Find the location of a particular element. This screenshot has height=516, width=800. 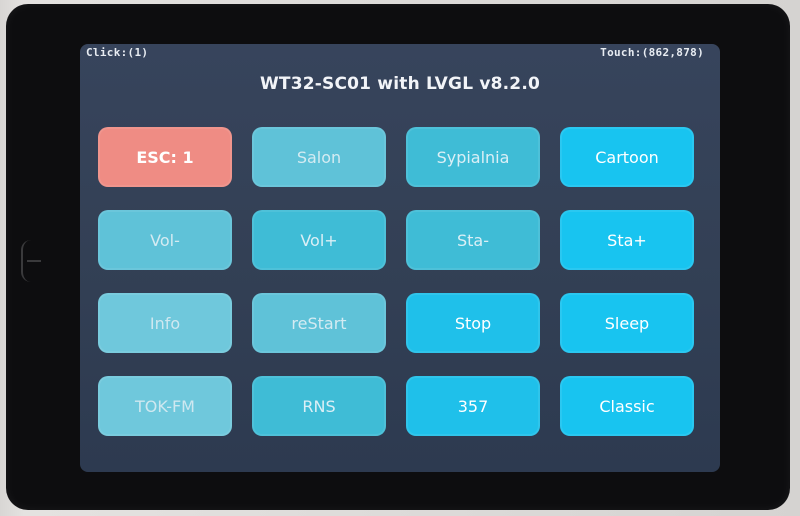

vol-up-button: Vol+ is located at coordinates (319, 240).